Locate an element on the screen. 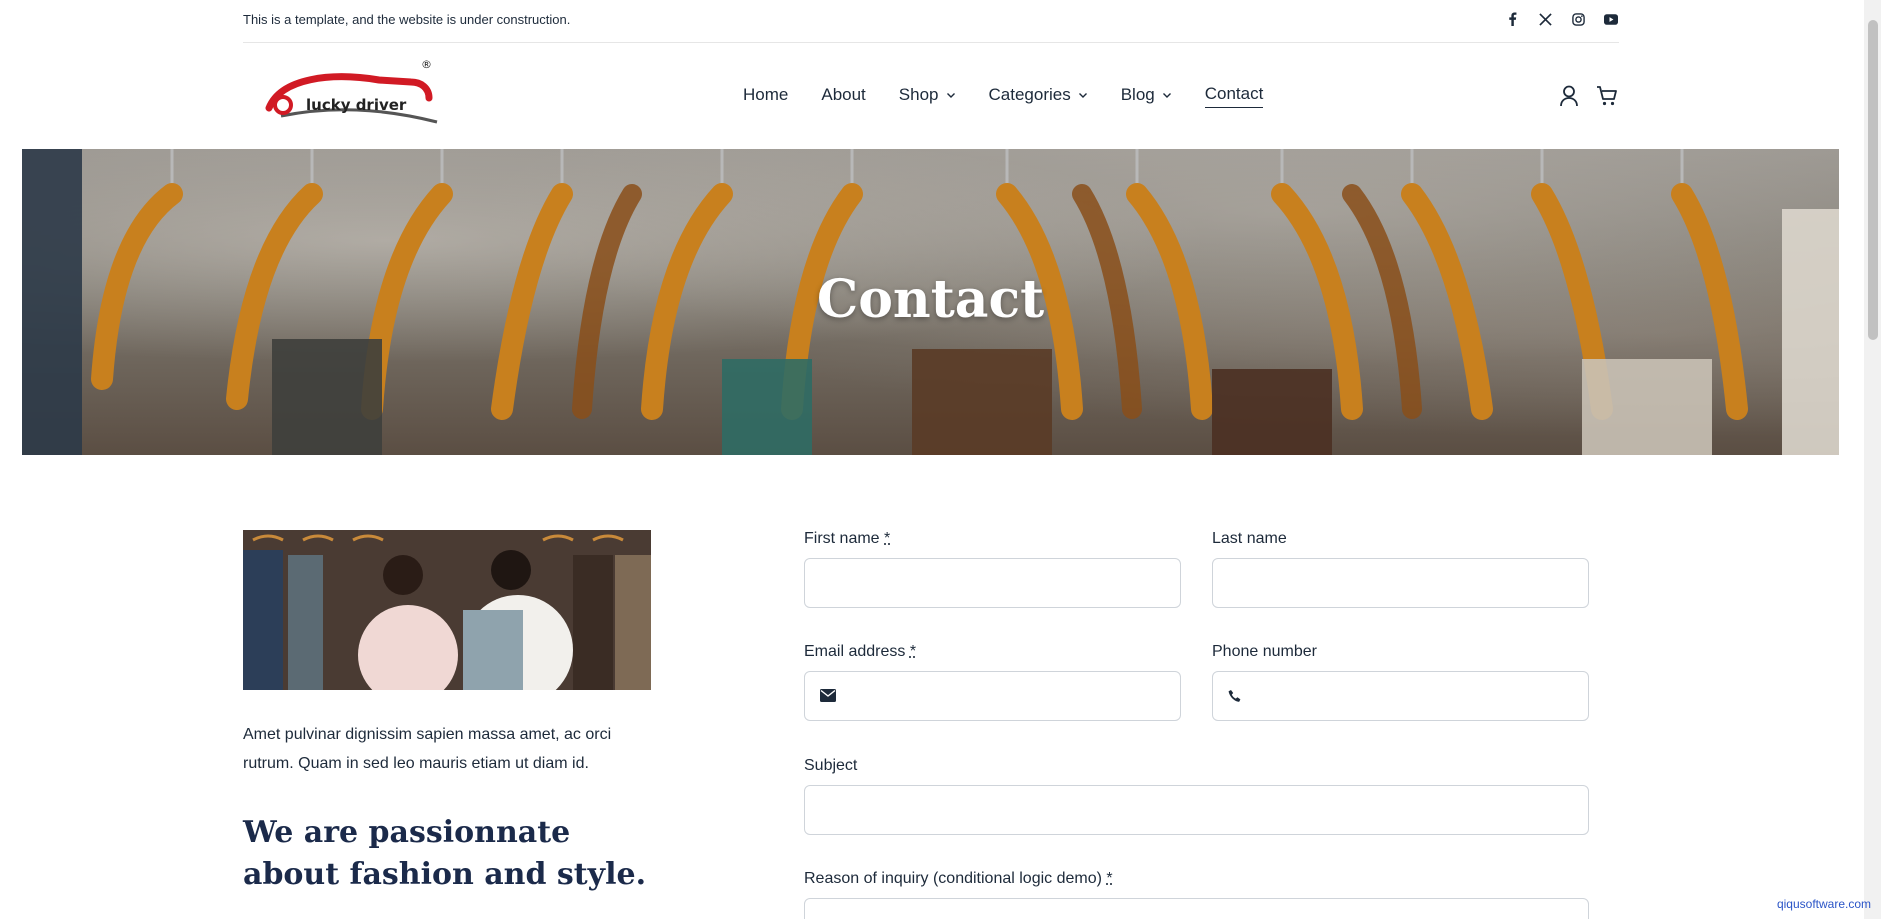 This screenshot has width=1881, height=919. nav-contact: Contact is located at coordinates (1234, 96).